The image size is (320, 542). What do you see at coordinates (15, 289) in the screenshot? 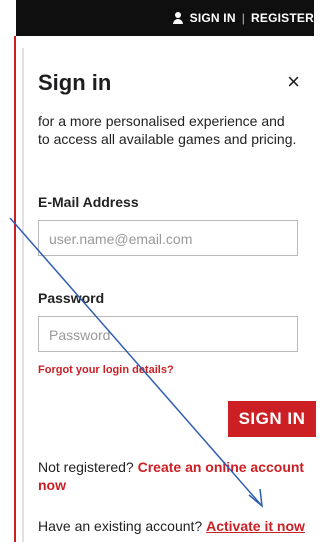
I see `accent-line` at bounding box center [15, 289].